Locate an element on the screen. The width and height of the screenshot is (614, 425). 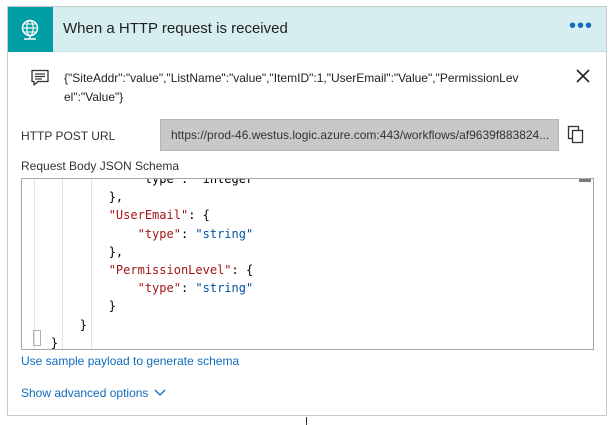
more-options-button: ••• is located at coordinates (581, 28).